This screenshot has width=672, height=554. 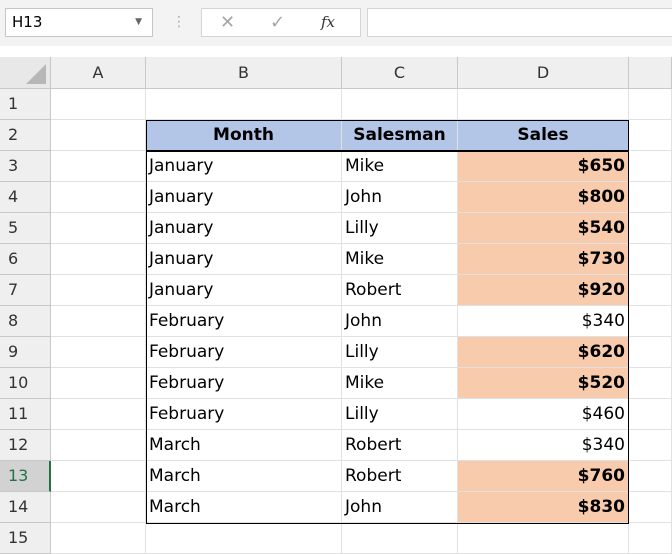 What do you see at coordinates (25, 383) in the screenshot?
I see `row-header-10: 10` at bounding box center [25, 383].